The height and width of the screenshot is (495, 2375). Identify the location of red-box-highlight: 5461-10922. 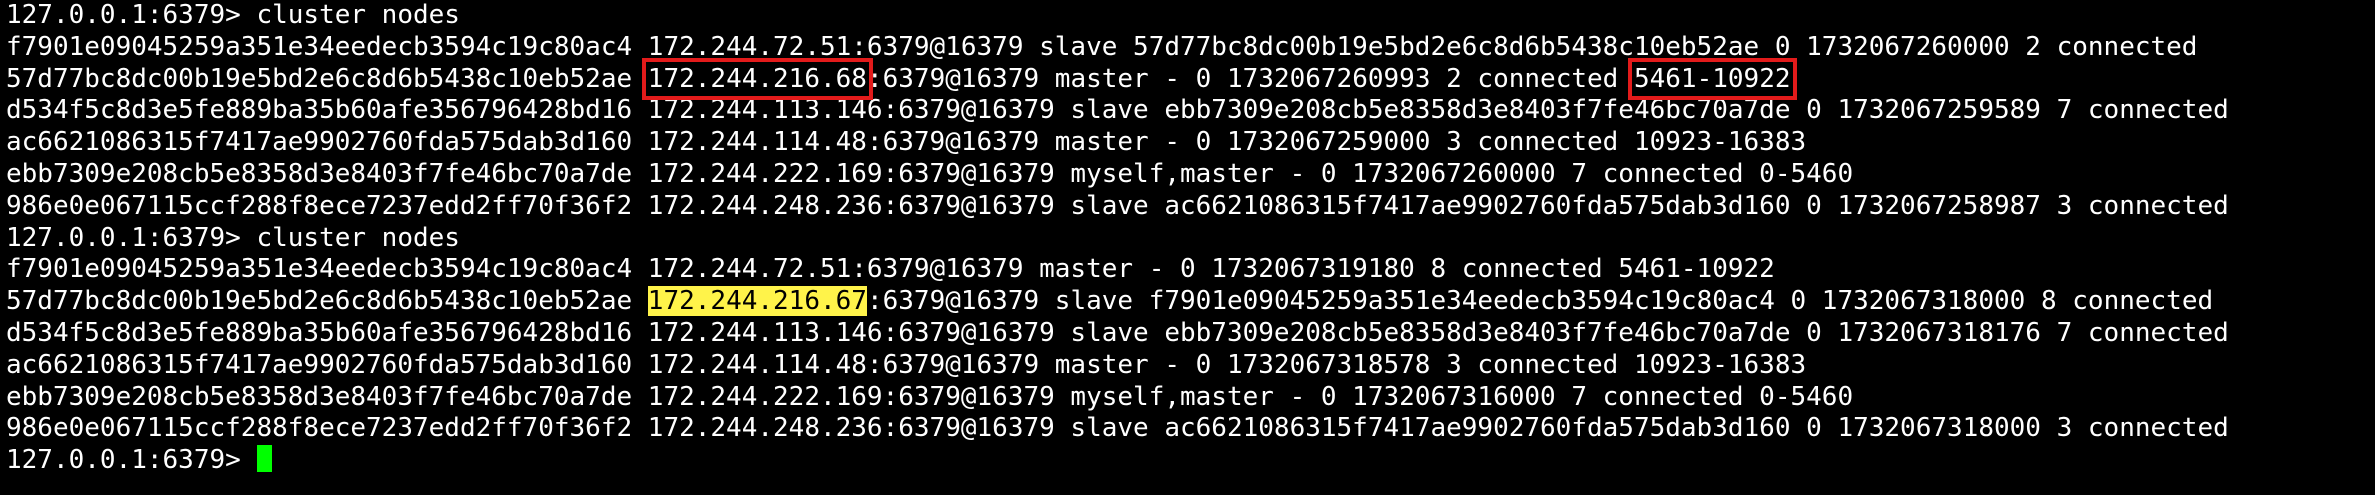
(1712, 78).